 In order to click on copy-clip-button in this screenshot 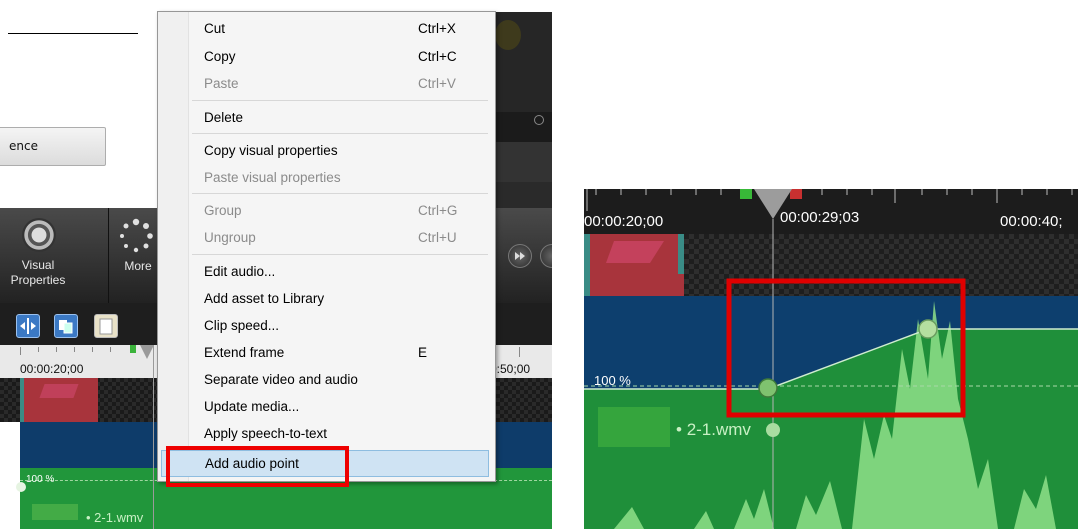, I will do `click(66, 326)`.